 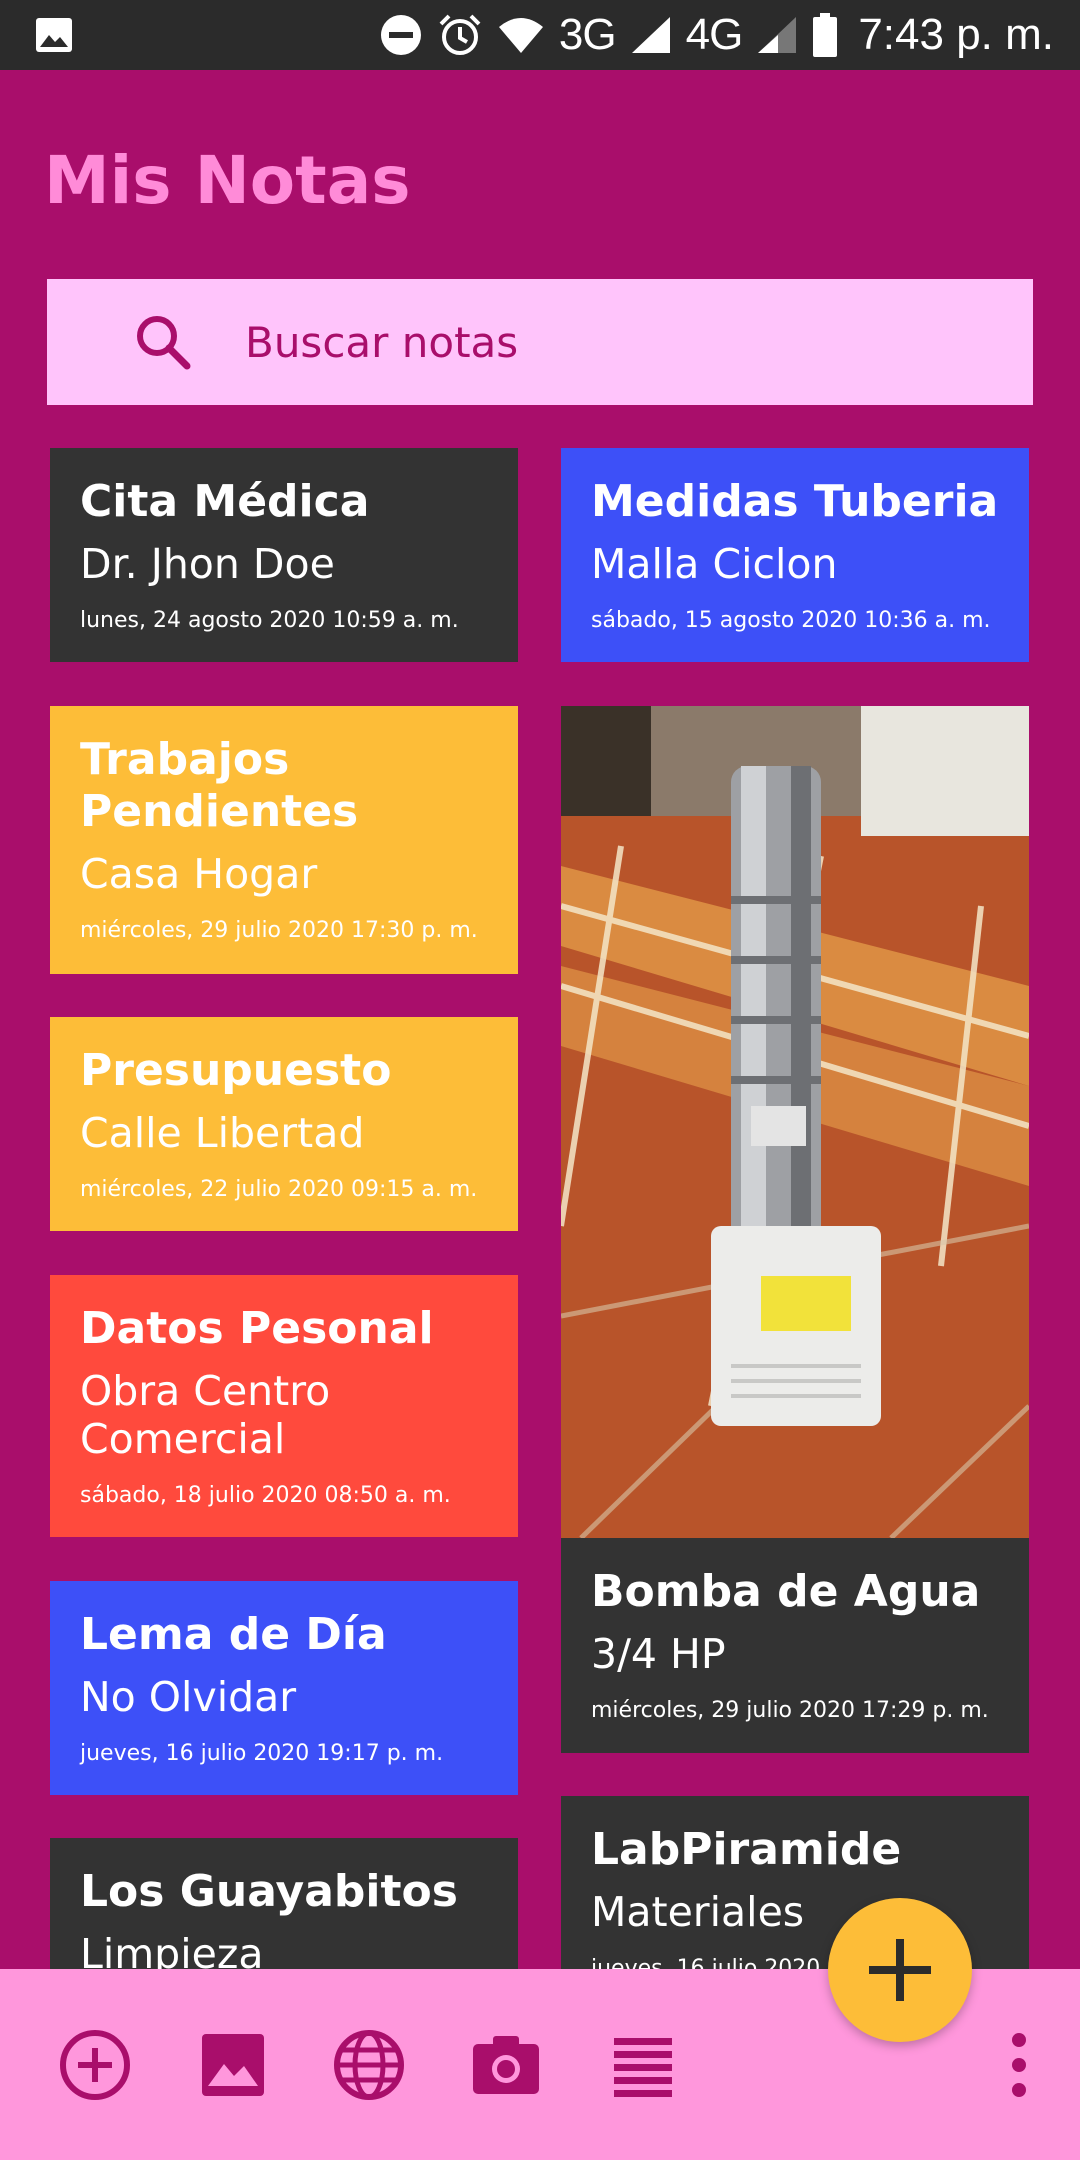 I want to click on note-date: jueves, 16 julio 2020 19:17 p. m., so click(x=262, y=1753).